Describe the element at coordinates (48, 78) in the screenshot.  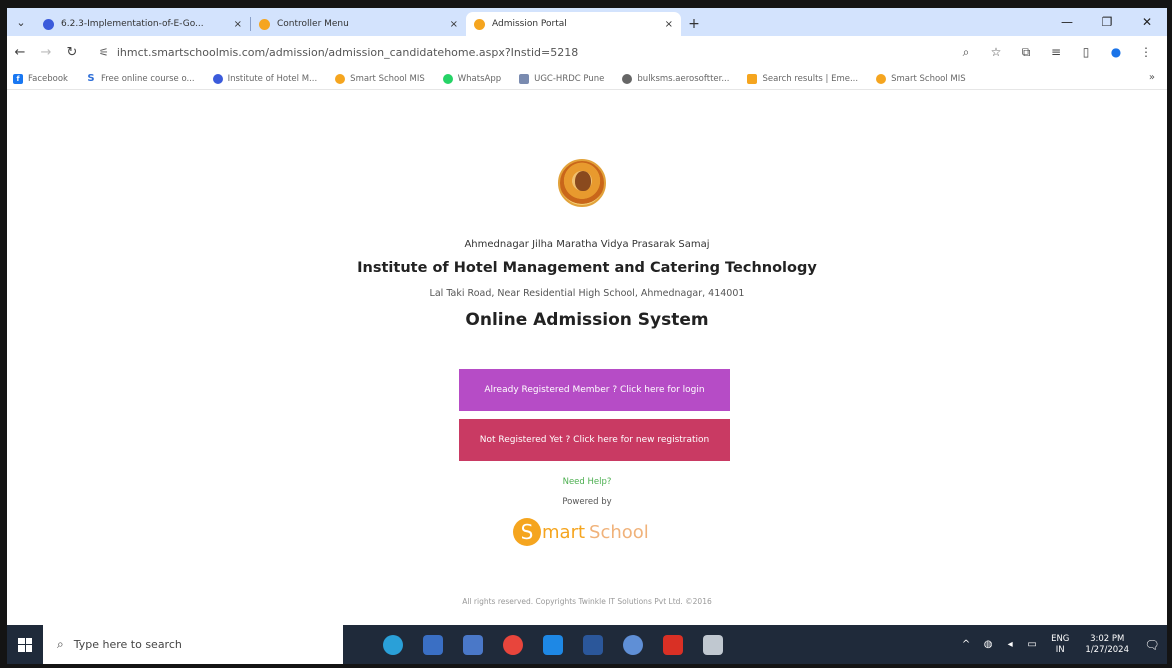
I see `bookmark-label: Facebook` at that location.